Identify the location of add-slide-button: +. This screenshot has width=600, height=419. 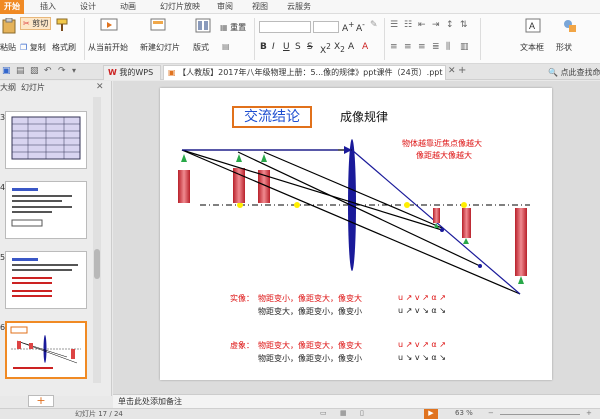
(41, 401).